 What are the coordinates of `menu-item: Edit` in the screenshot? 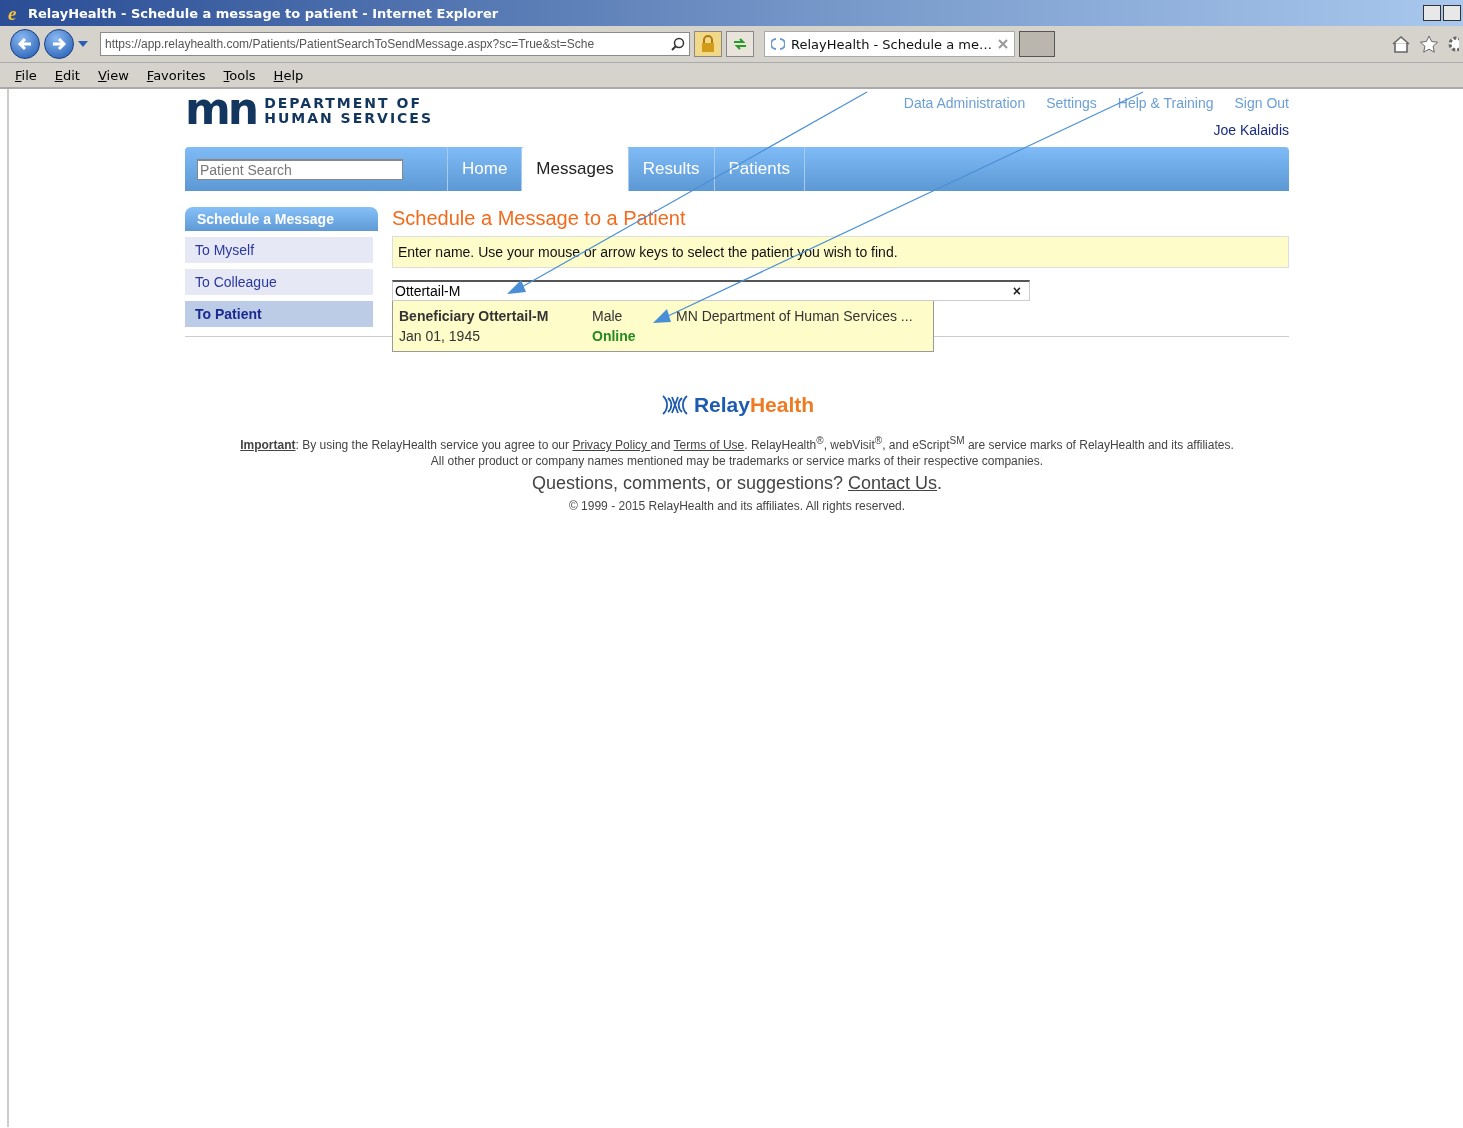 It's located at (67, 75).